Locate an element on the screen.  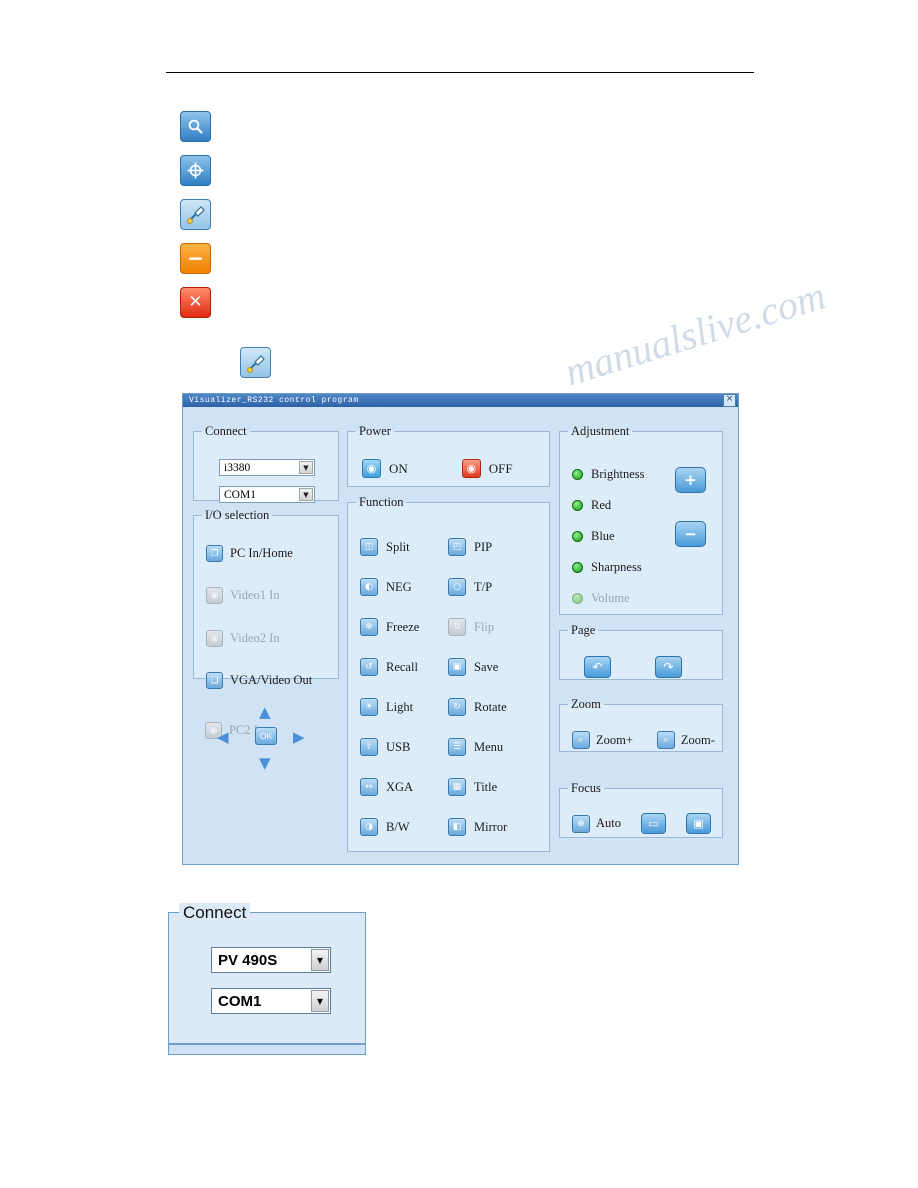
nav-right-button: ▶ is located at coordinates (299, 737).